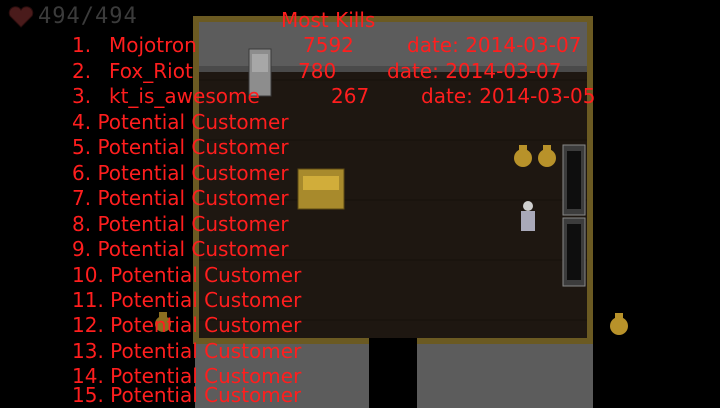  I want to click on leaderboard-entry: 3. kt_is_awesome 267 date: 2014-03-05, so click(333, 96).